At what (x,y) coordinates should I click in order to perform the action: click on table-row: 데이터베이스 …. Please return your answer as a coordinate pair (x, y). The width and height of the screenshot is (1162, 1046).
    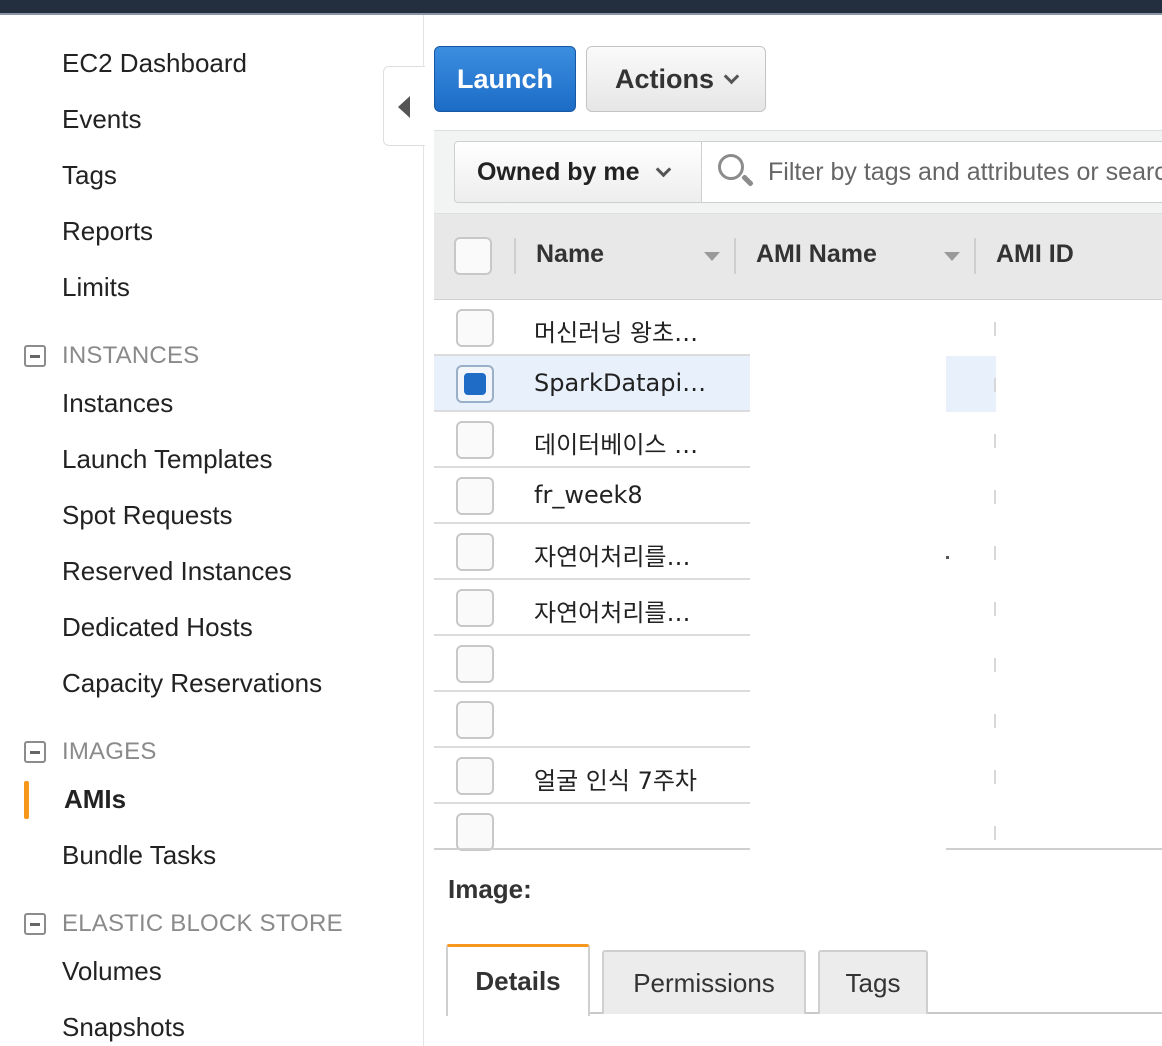
    Looking at the image, I should click on (798, 440).